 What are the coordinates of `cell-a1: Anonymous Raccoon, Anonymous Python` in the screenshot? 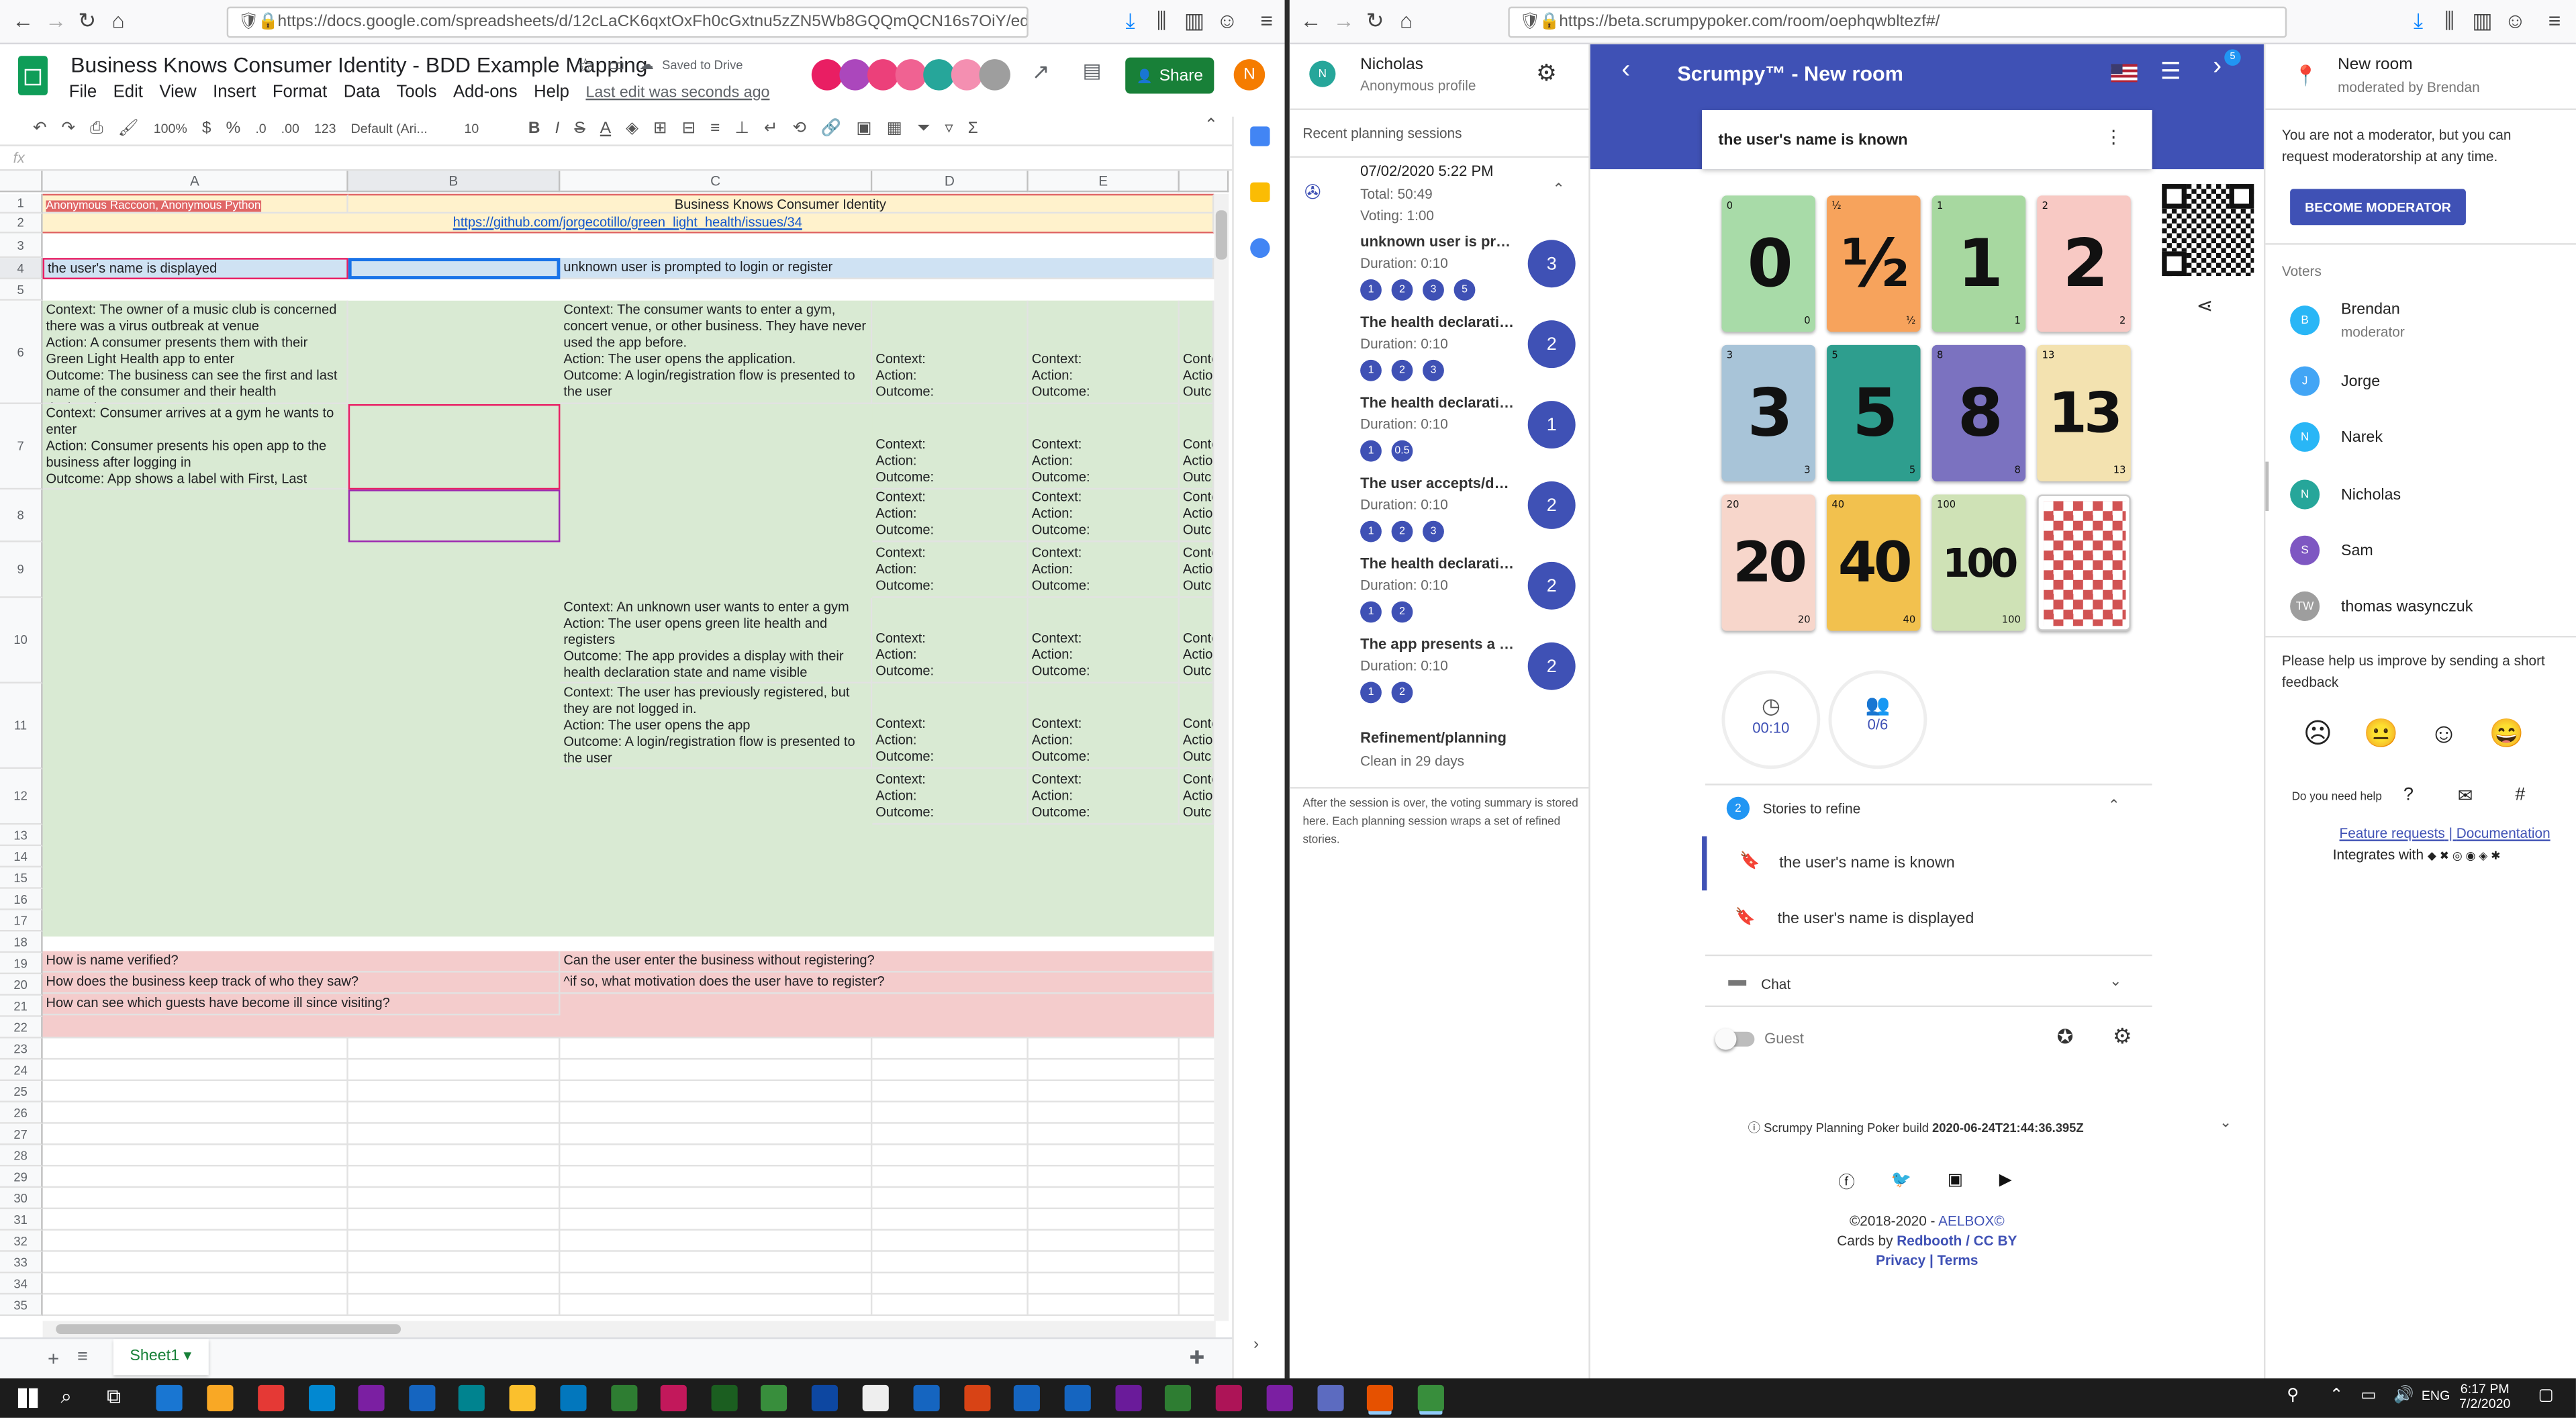 It's located at (195, 203).